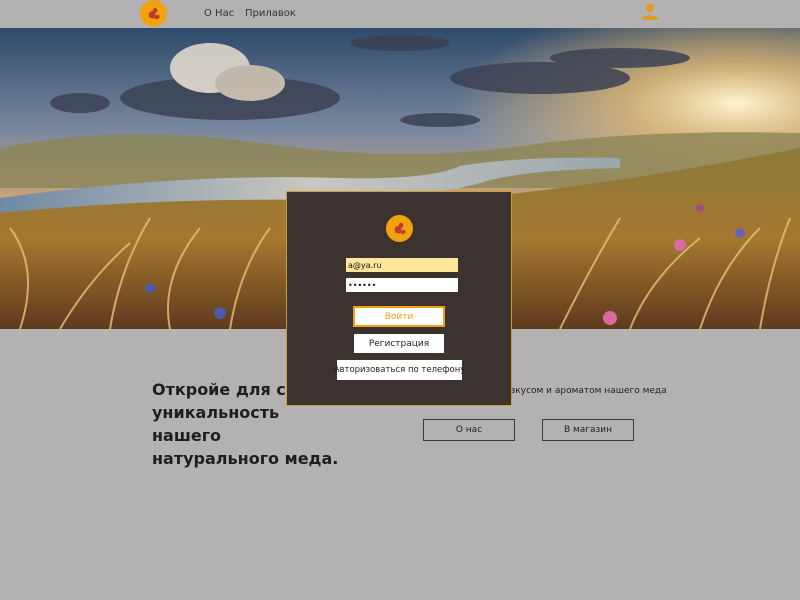 This screenshot has width=800, height=600. What do you see at coordinates (588, 391) in the screenshot?
I see `page-subtext: вкусом и ароматом нашего меда` at bounding box center [588, 391].